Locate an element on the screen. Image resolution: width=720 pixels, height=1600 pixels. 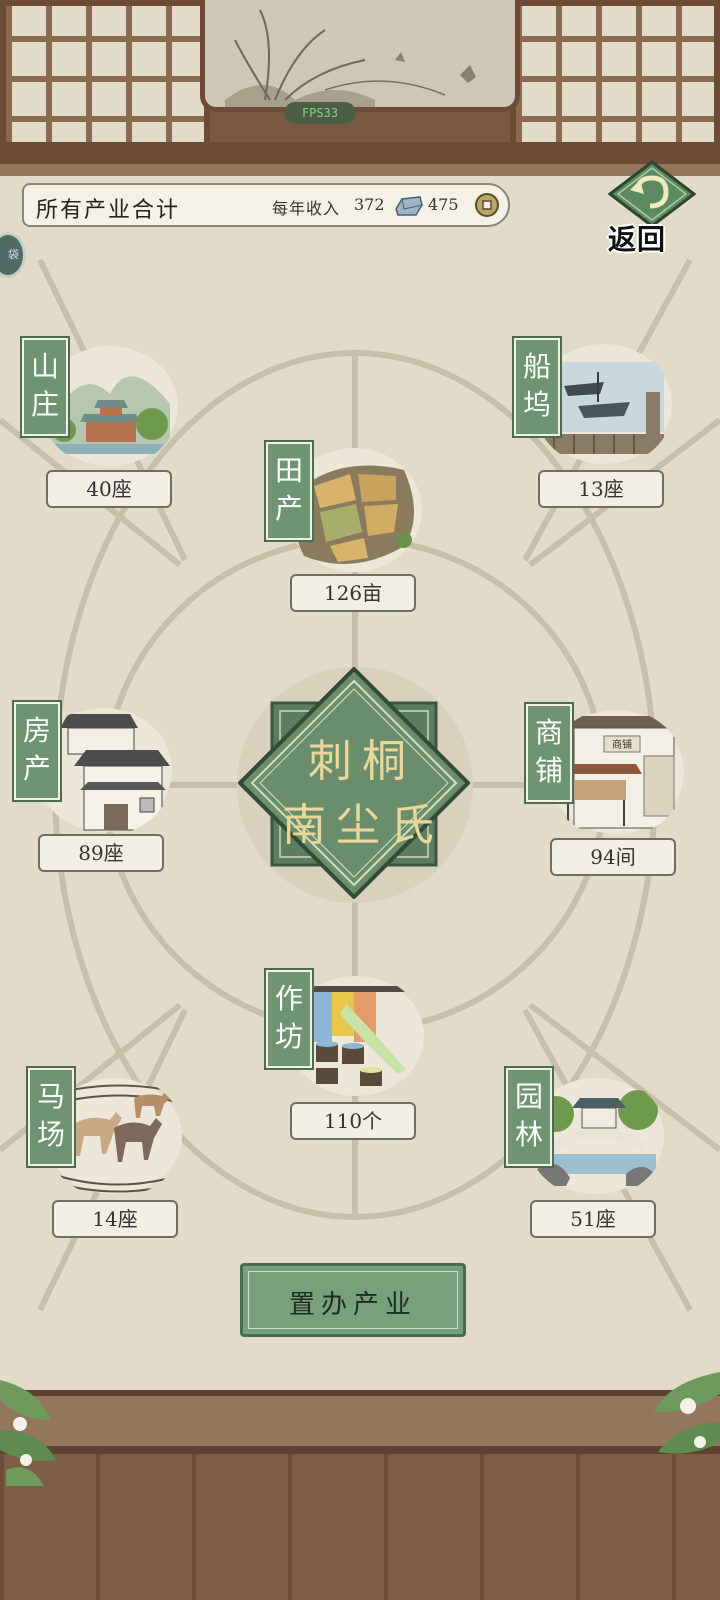
estate-villa: 山庄 40座 is located at coordinates (100, 423).